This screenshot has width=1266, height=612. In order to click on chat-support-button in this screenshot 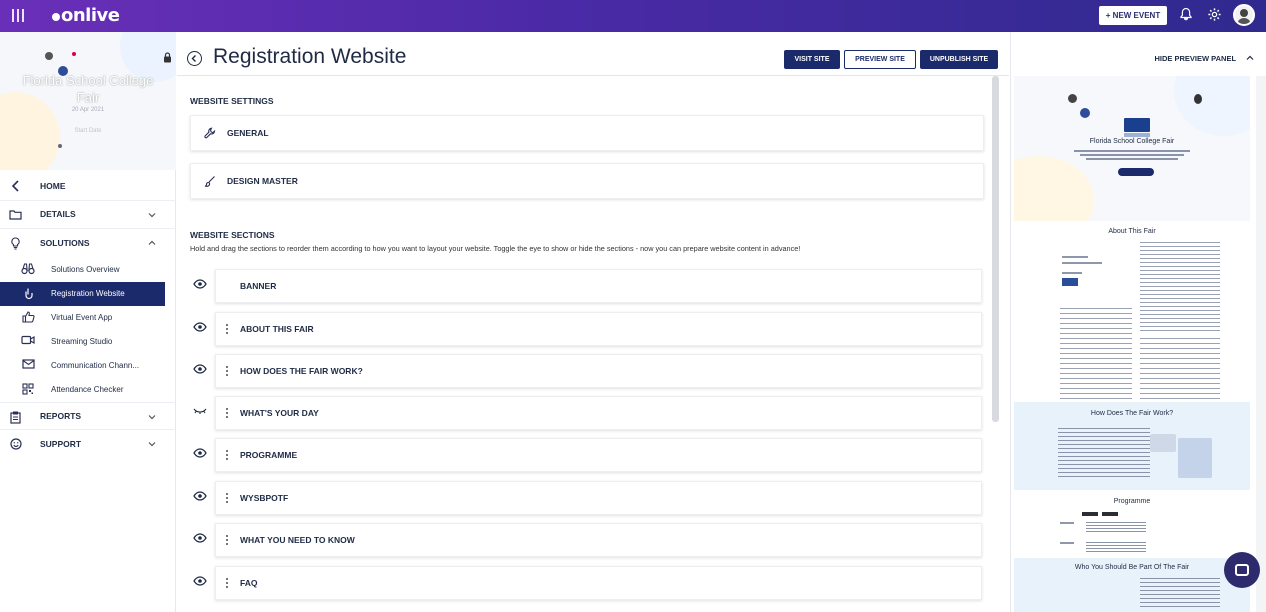, I will do `click(1242, 570)`.